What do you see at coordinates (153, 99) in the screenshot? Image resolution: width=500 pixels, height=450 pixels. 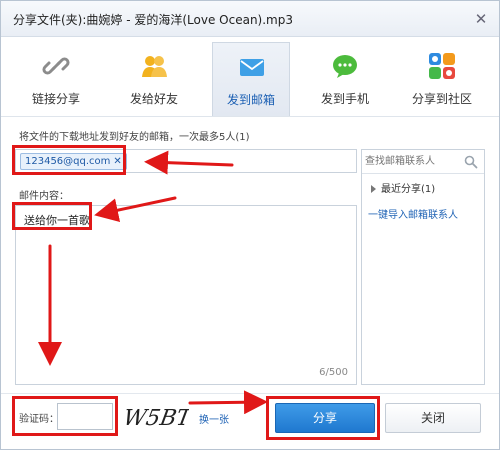 I see `tab-label: 发给好友` at bounding box center [153, 99].